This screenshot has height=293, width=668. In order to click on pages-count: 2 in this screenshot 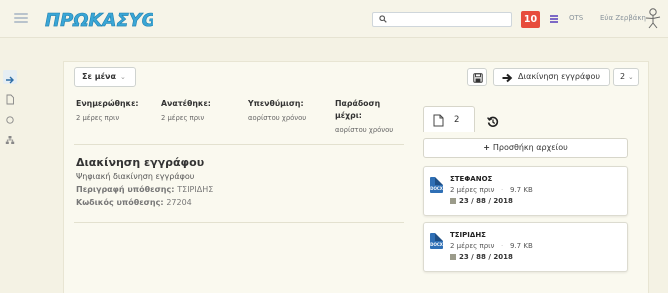, I will do `click(623, 76)`.